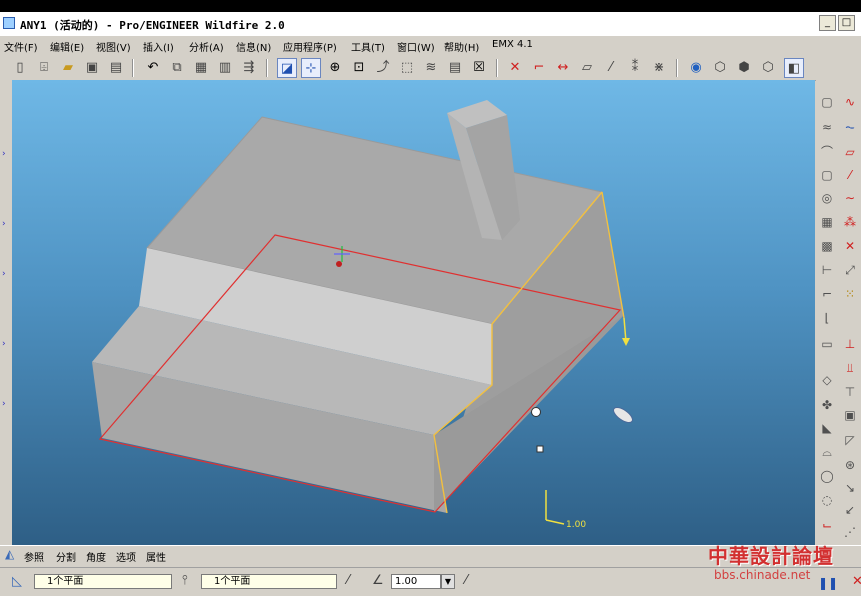 The height and width of the screenshot is (596, 861). What do you see at coordinates (311, 68) in the screenshot?
I see `spin-center-icon: ⊹` at bounding box center [311, 68].